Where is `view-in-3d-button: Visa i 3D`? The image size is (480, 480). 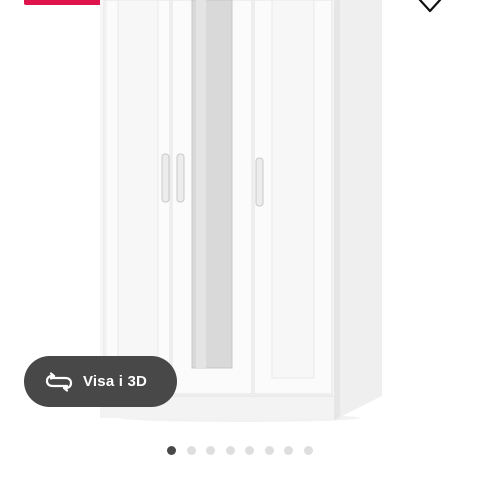 view-in-3d-button: Visa i 3D is located at coordinates (100, 381).